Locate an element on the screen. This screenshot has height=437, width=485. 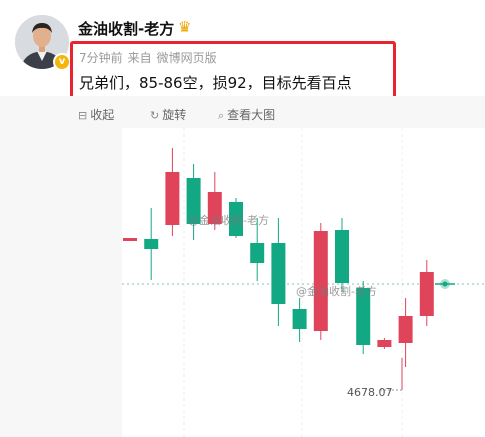
view-large-button: ⌕ 查看大图 is located at coordinates (246, 114).